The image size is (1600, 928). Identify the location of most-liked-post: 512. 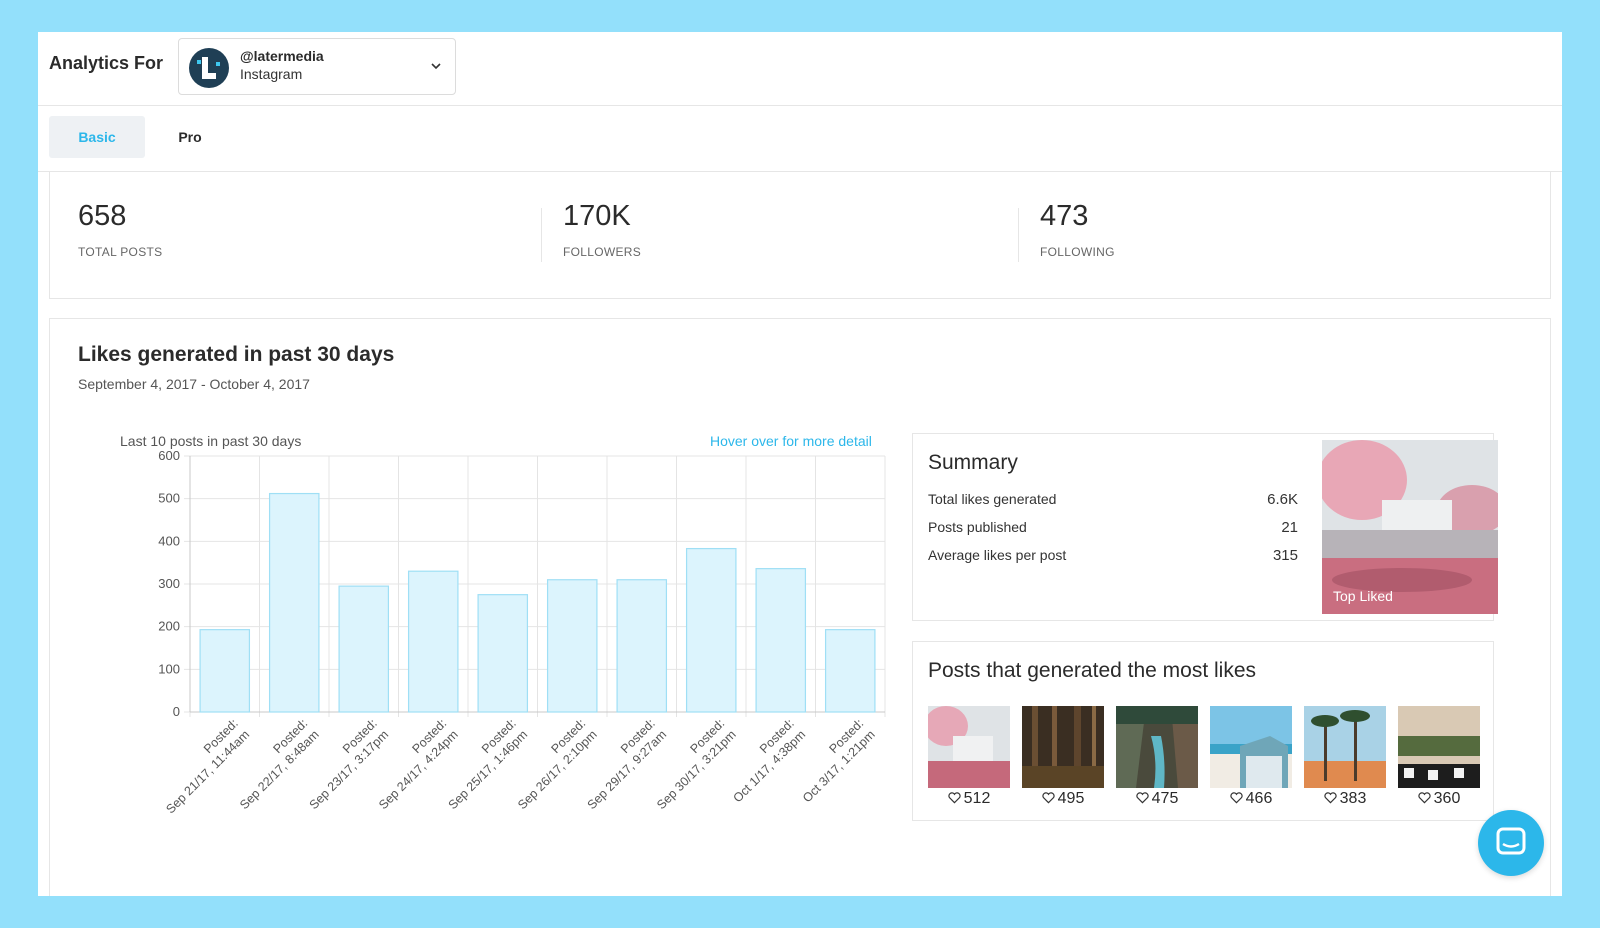
(969, 757).